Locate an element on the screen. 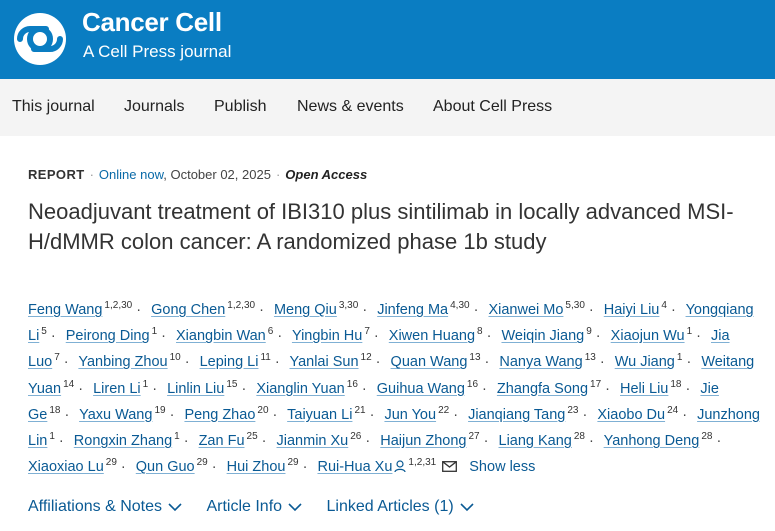 The image size is (775, 531). affiliation-superscript: 8 is located at coordinates (480, 331).